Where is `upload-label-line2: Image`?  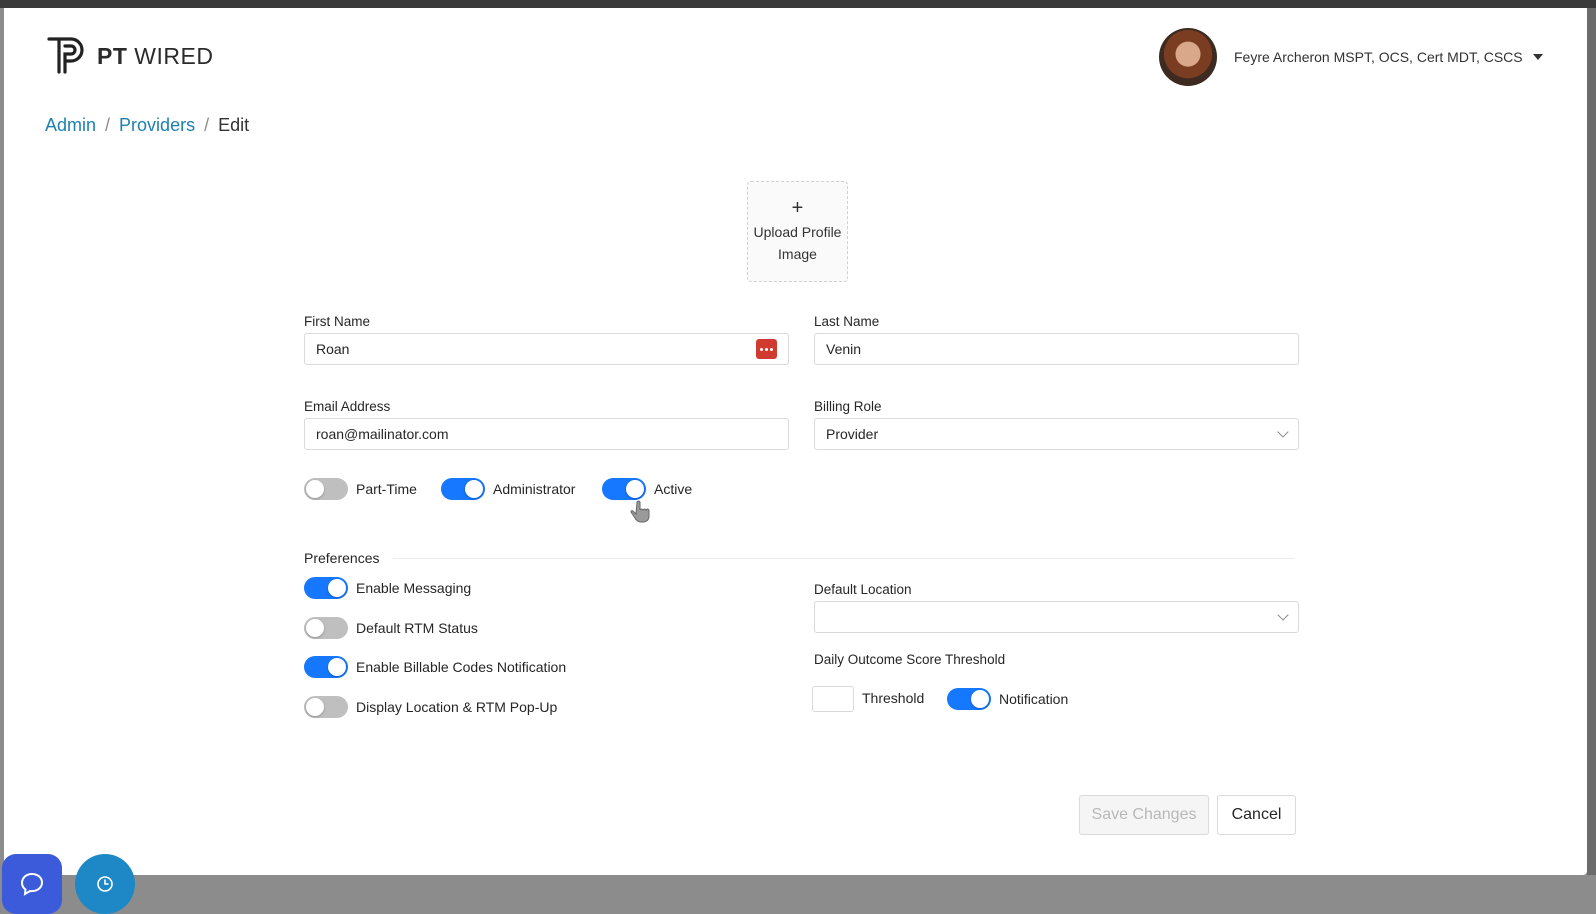
upload-label-line2: Image is located at coordinates (797, 254).